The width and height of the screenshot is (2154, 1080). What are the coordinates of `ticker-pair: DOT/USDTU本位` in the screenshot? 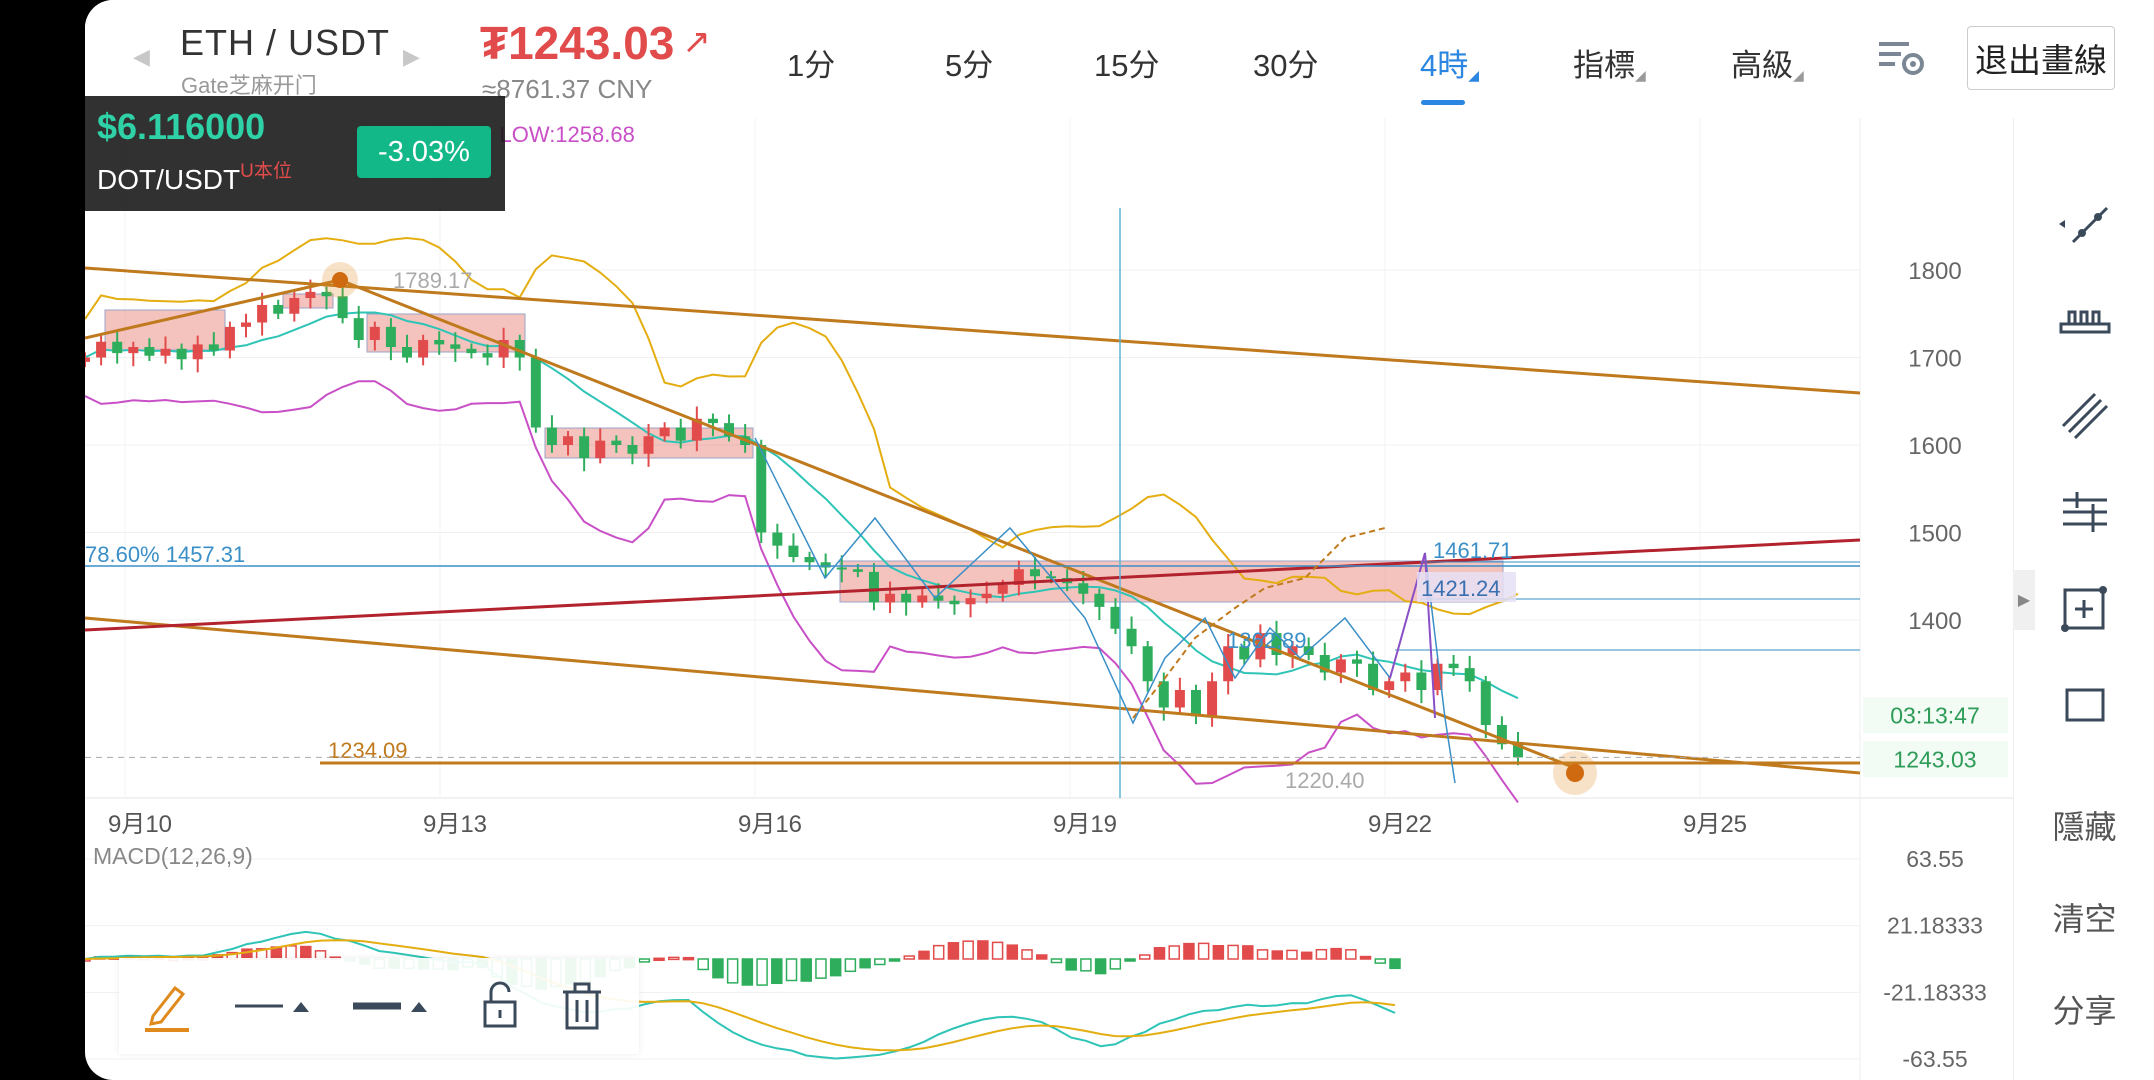 It's located at (194, 178).